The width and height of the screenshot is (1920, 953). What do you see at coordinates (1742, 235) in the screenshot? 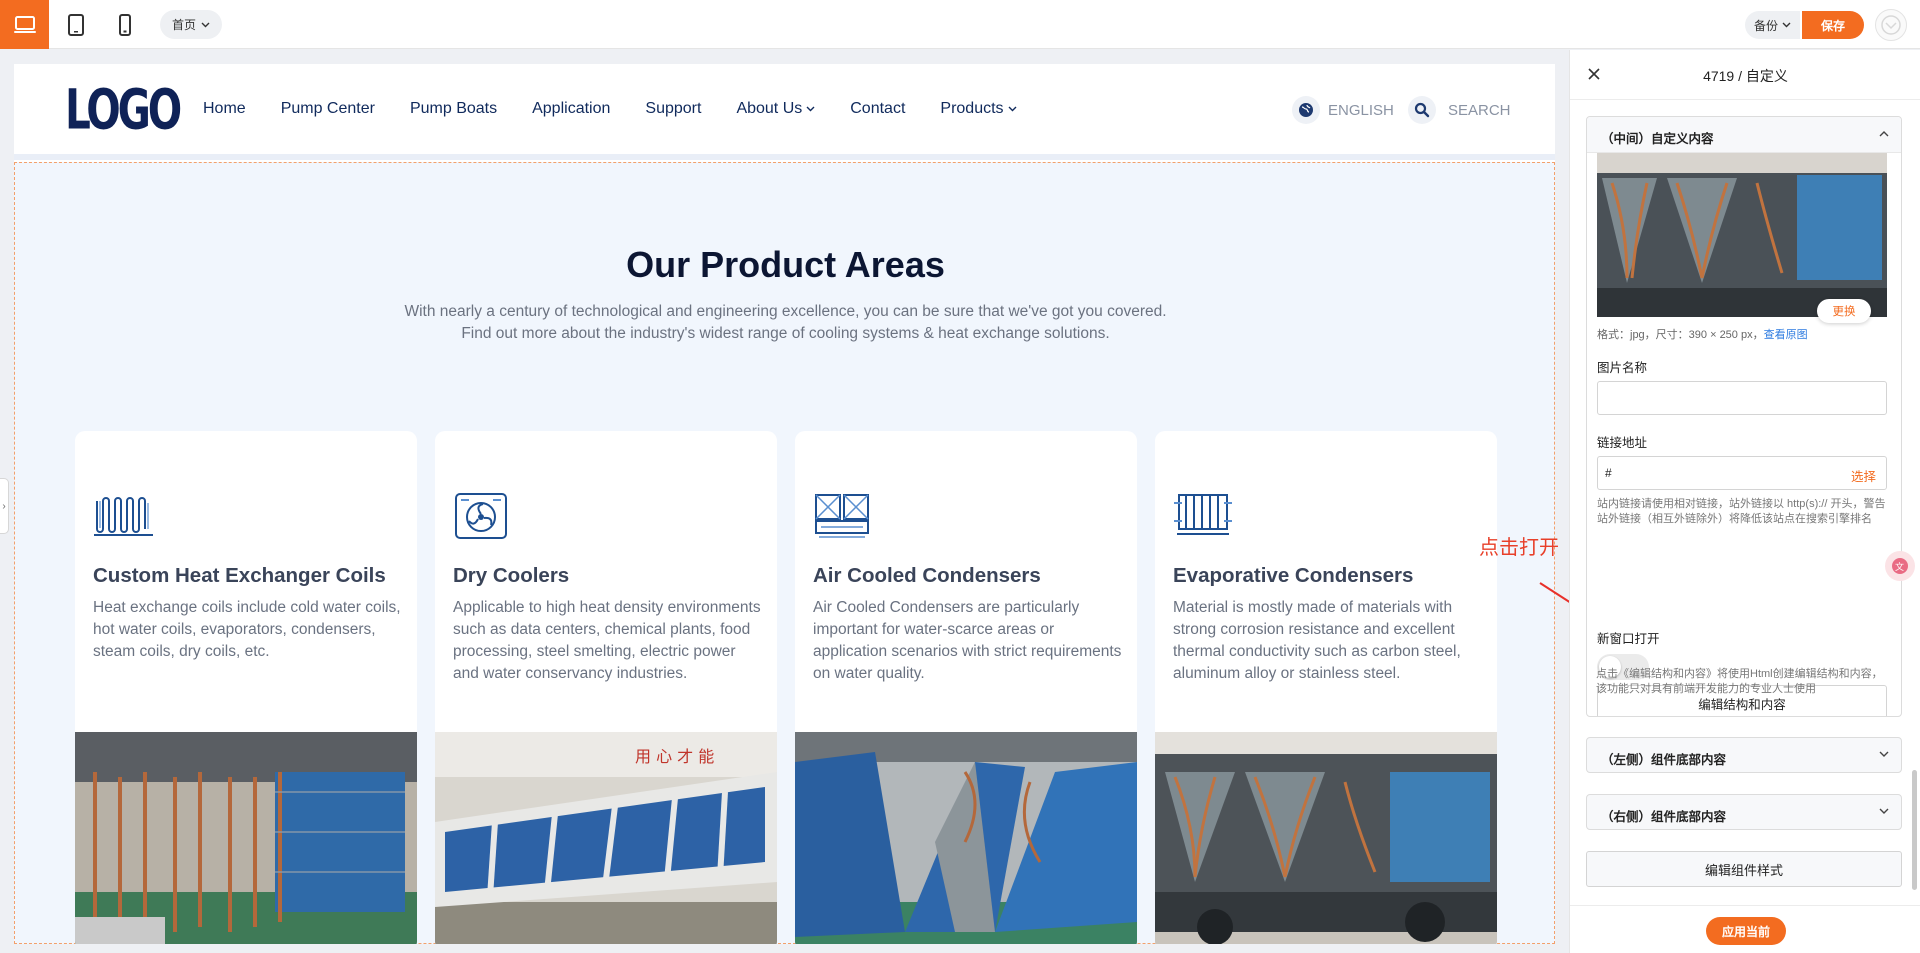
I see `image-thumbnail` at bounding box center [1742, 235].